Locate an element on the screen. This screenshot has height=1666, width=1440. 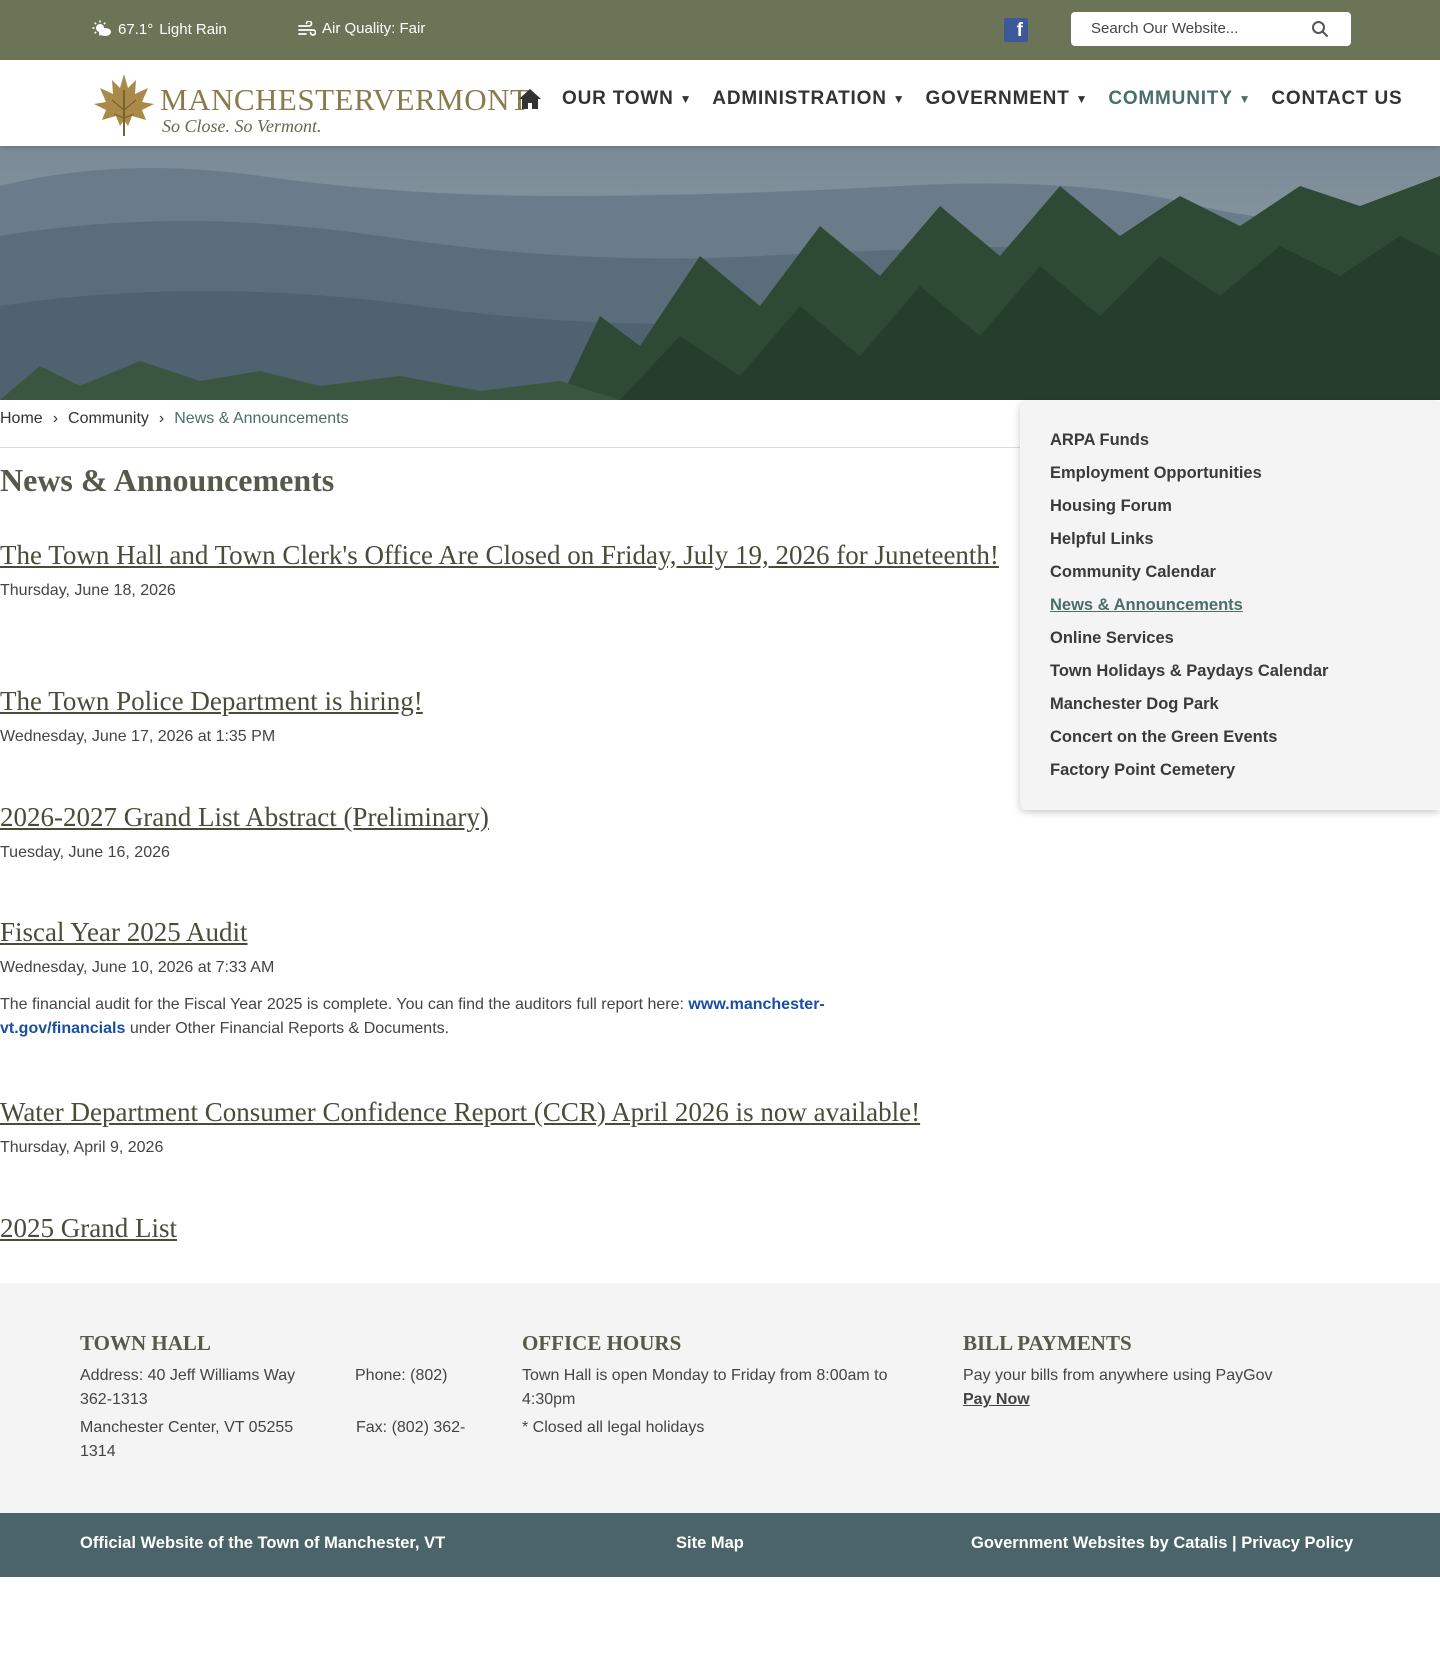
sidebar-item-housing-forum: Housing Forum is located at coordinates (1189, 510).